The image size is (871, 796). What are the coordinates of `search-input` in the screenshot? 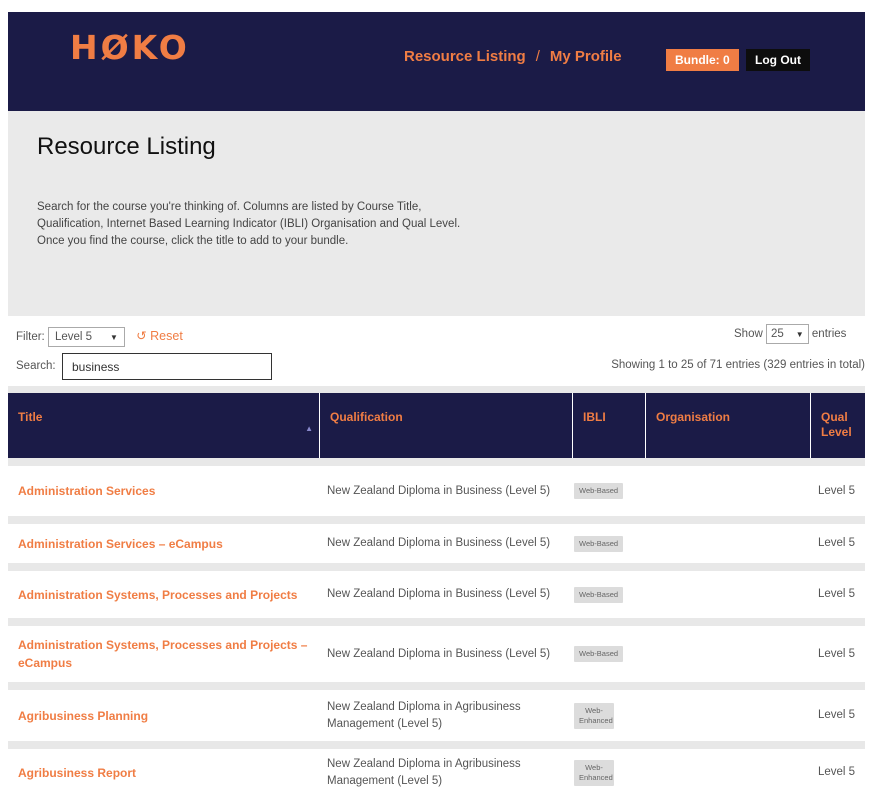 It's located at (167, 366).